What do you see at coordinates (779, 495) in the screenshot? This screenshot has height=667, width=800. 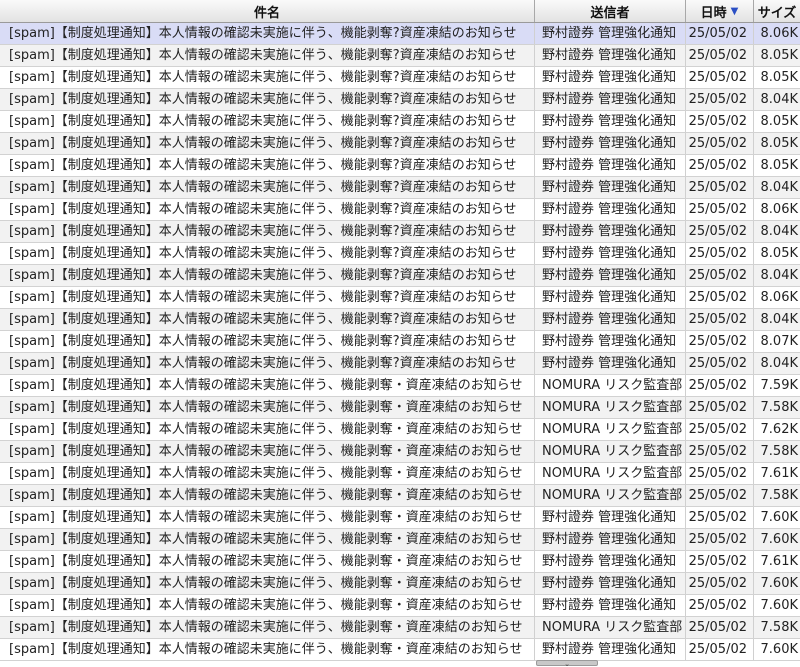 I see `message-size: 7.58K` at bounding box center [779, 495].